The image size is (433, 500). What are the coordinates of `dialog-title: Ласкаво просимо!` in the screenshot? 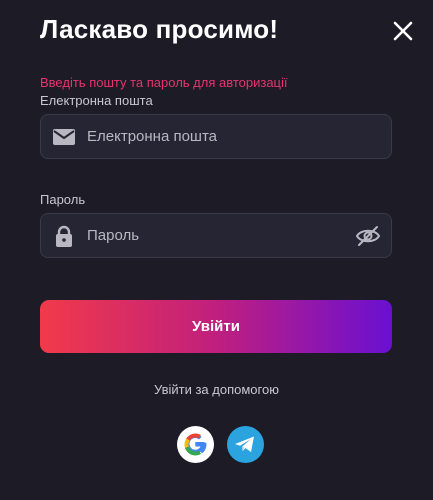 It's located at (159, 29).